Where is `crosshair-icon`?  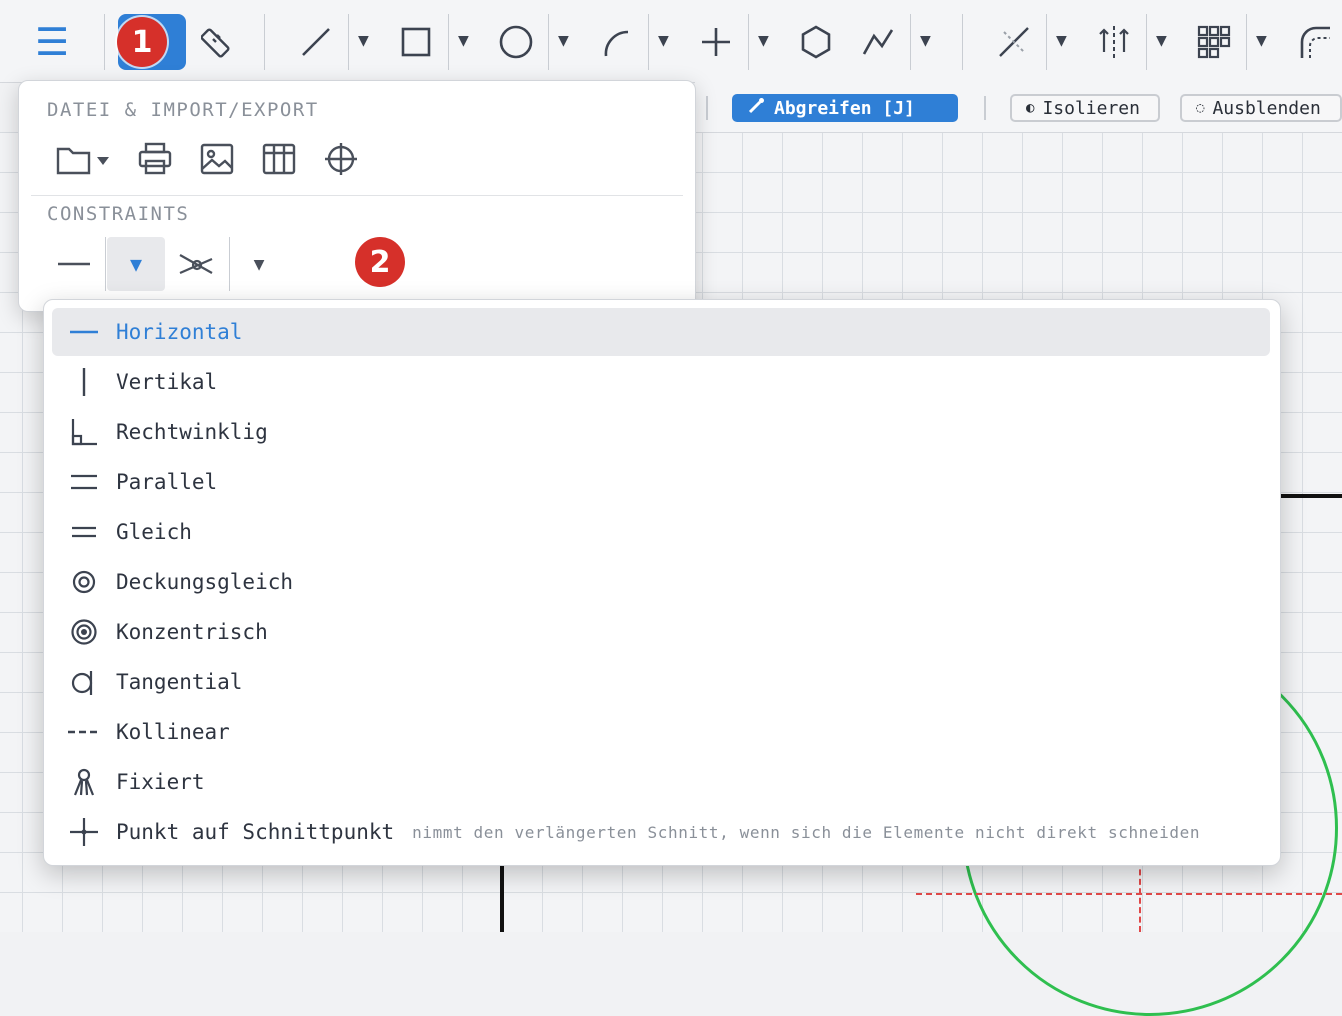
crosshair-icon is located at coordinates (341, 159).